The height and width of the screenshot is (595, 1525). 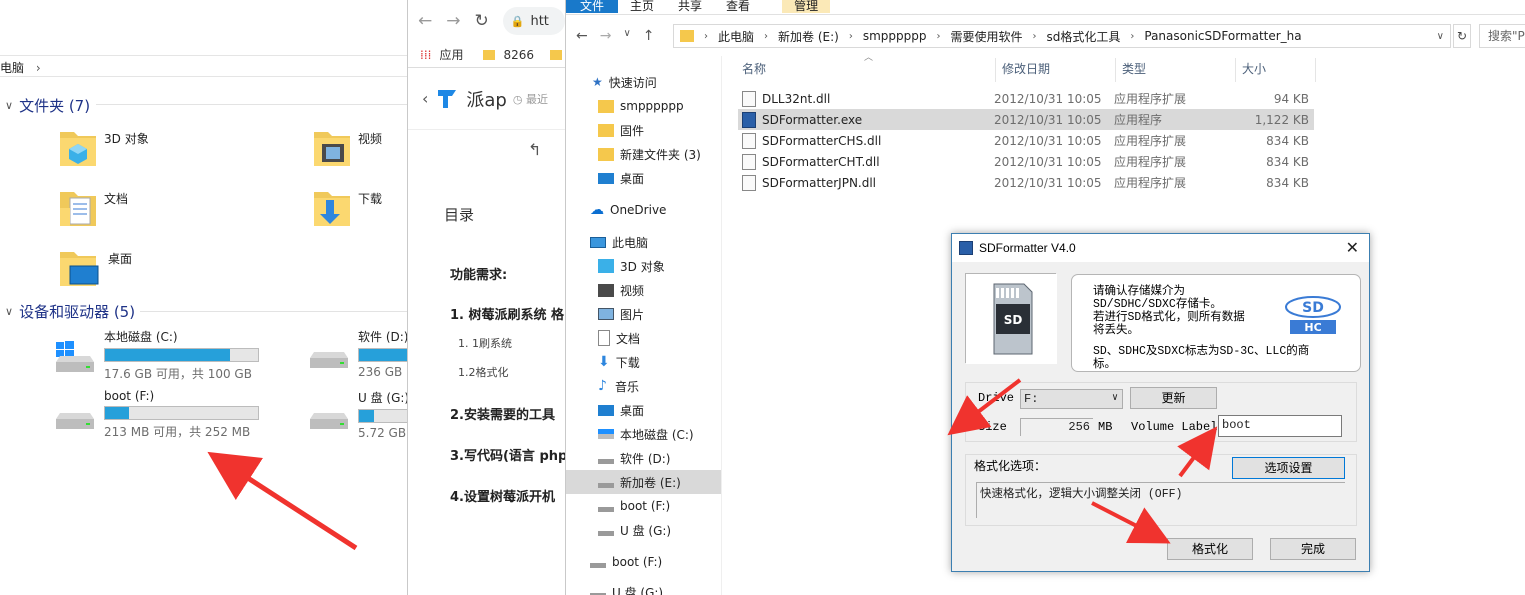 What do you see at coordinates (12, 68) in the screenshot?
I see `breadcrumb-this-pc: 电脑` at bounding box center [12, 68].